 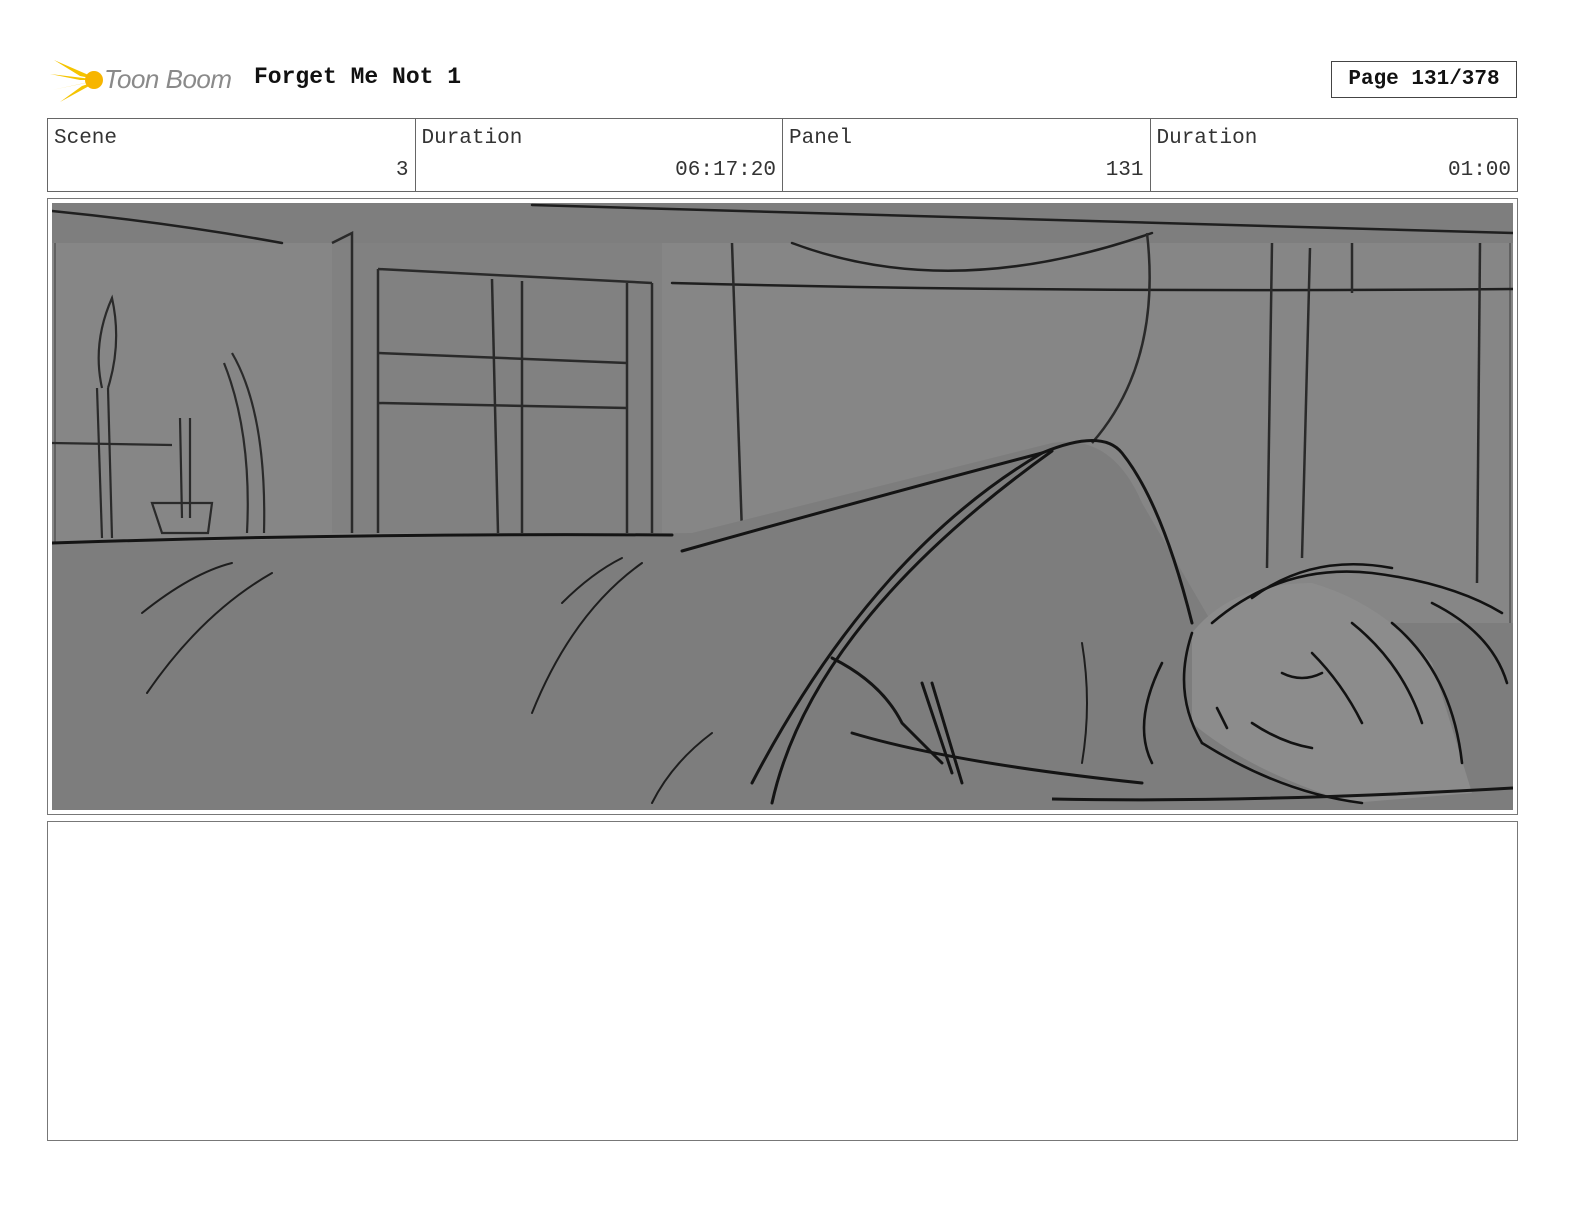 I want to click on page-label: Page 131/378, so click(x=1424, y=79).